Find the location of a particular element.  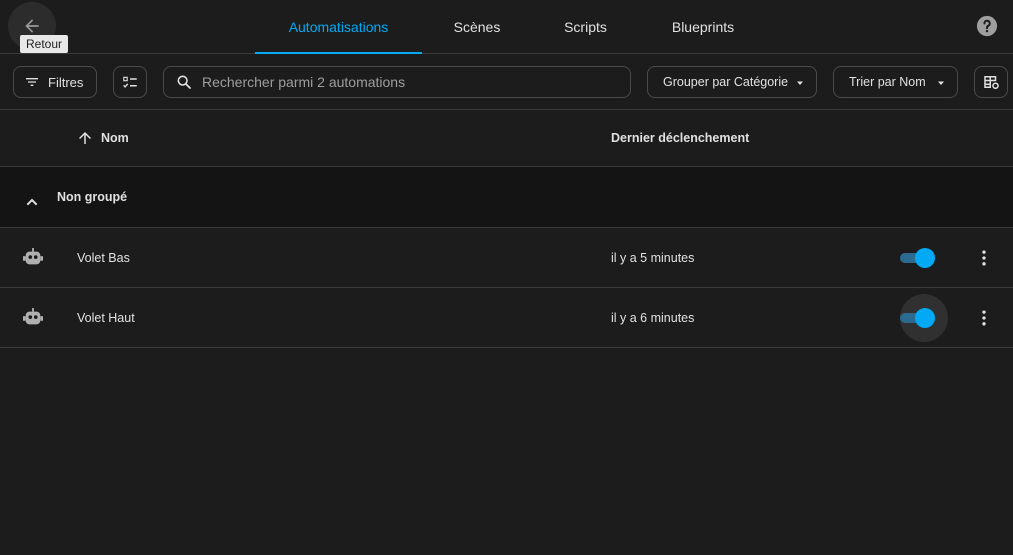

help-circle-icon is located at coordinates (987, 26).